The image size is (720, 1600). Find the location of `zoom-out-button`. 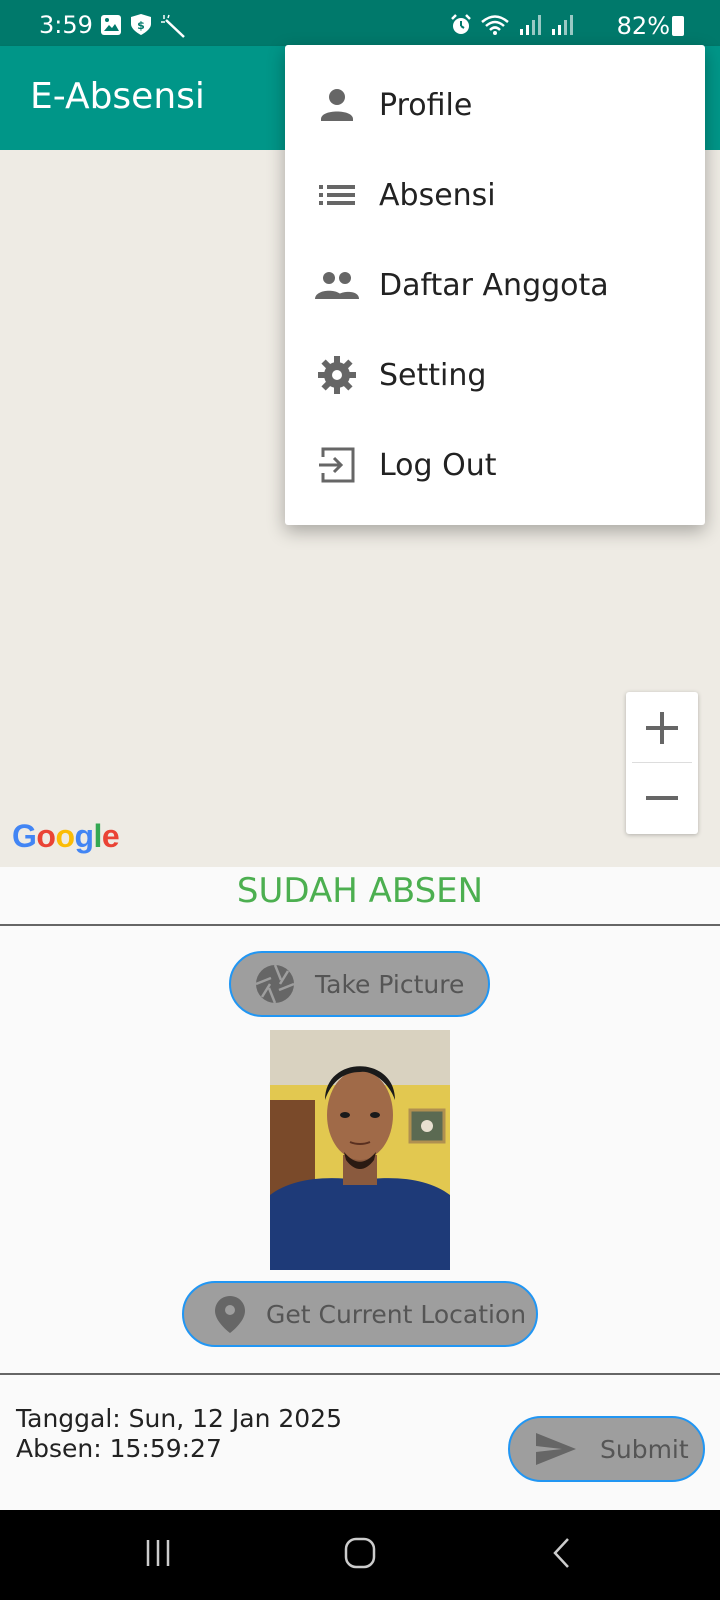

zoom-out-button is located at coordinates (662, 798).